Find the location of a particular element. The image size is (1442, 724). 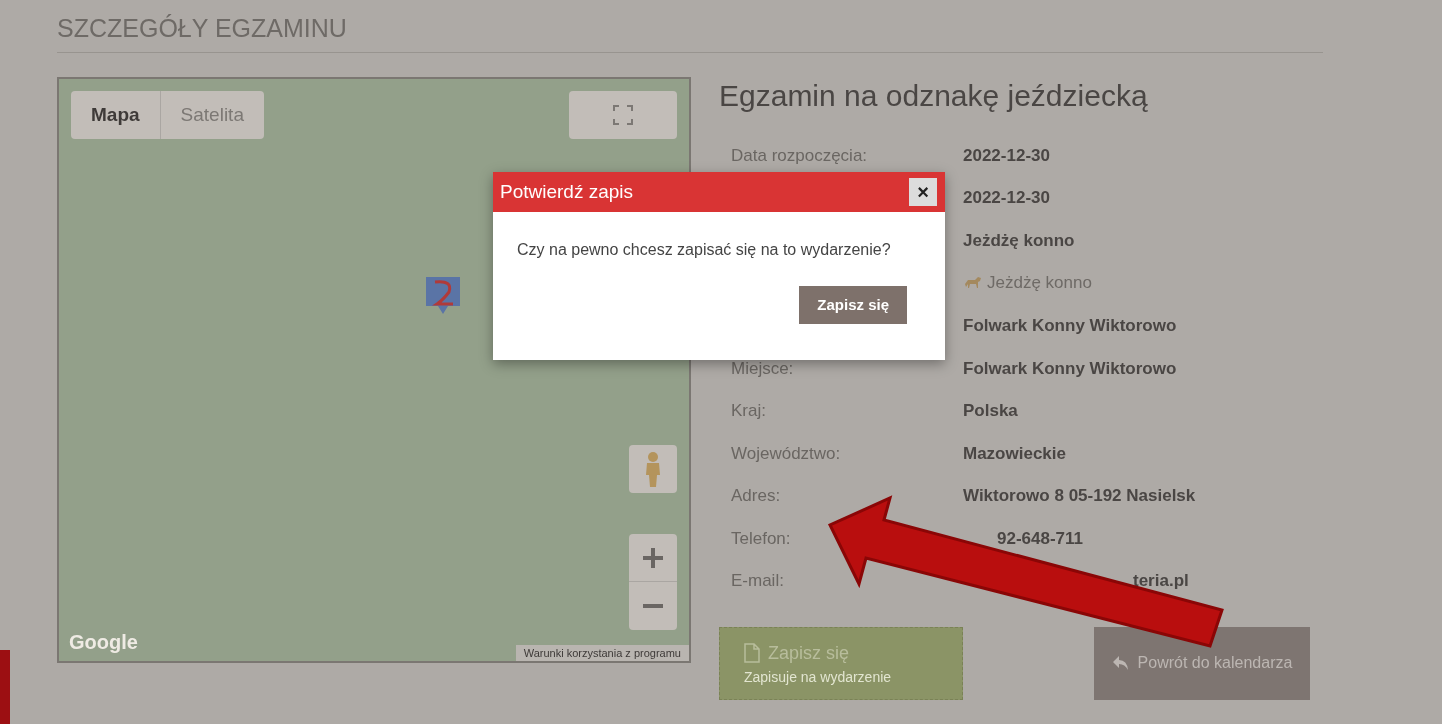

detail-value: teria.pl is located at coordinates (1161, 581).